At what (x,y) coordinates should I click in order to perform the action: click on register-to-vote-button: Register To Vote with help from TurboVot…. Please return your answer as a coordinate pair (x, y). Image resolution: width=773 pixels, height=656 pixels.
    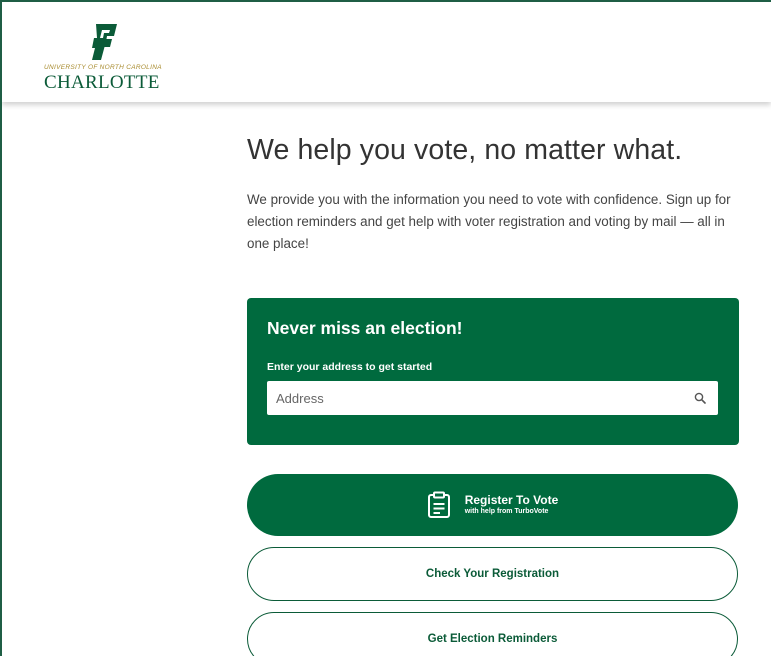
    Looking at the image, I should click on (492, 505).